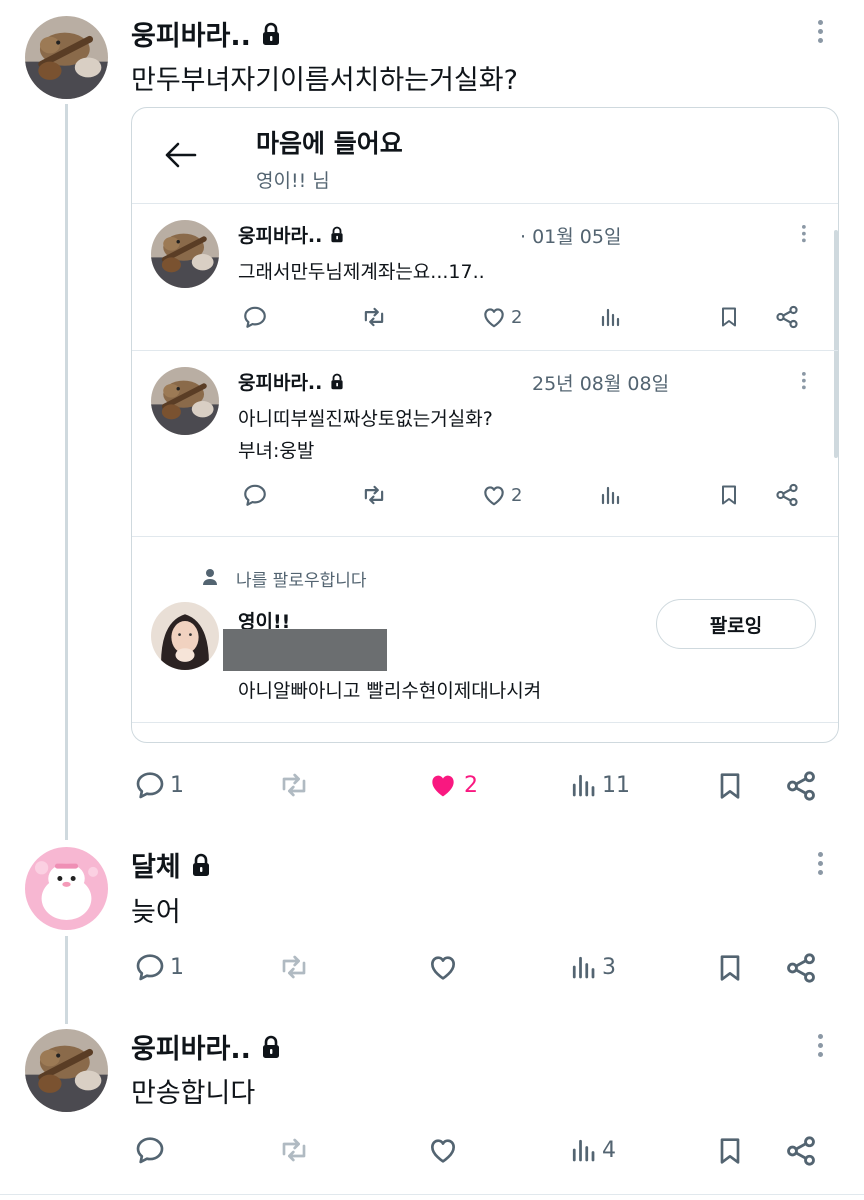 The height and width of the screenshot is (1200, 864). Describe the element at coordinates (181, 155) in the screenshot. I see `back-arrow-icon` at that location.